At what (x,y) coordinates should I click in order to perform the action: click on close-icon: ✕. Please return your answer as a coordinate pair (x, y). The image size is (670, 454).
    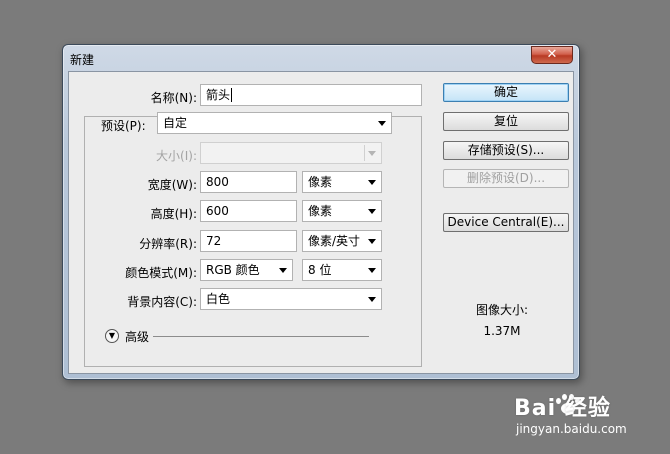
    Looking at the image, I should click on (552, 54).